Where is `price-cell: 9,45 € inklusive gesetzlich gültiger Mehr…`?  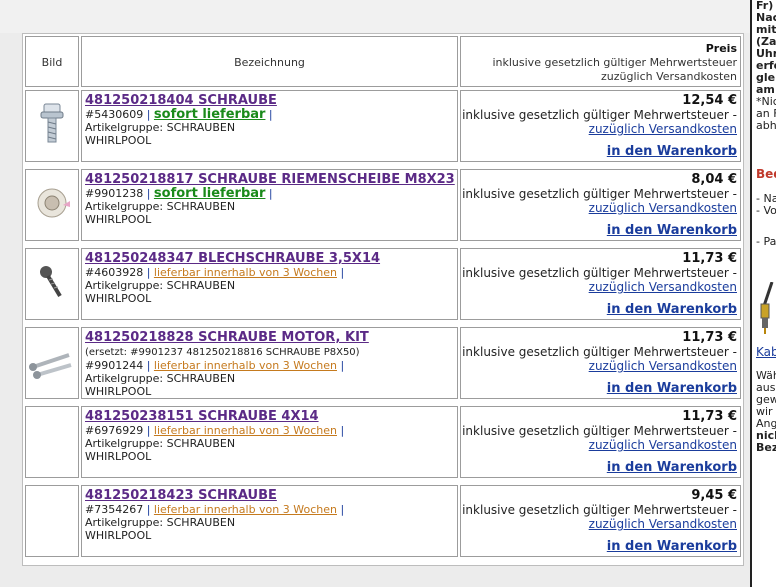 price-cell: 9,45 € inklusive gesetzlich gültiger Mehr… is located at coordinates (600, 521).